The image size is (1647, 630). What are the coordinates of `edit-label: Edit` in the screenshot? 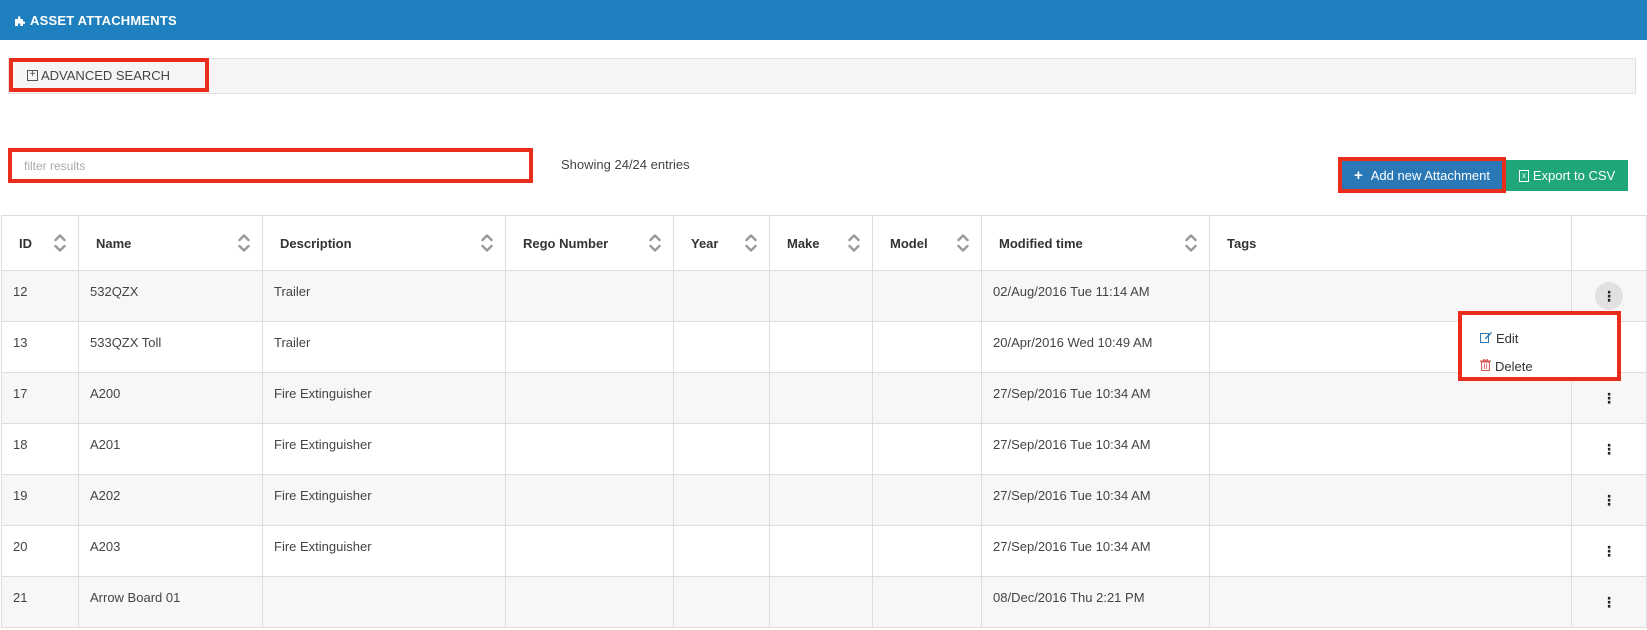 It's located at (1507, 338).